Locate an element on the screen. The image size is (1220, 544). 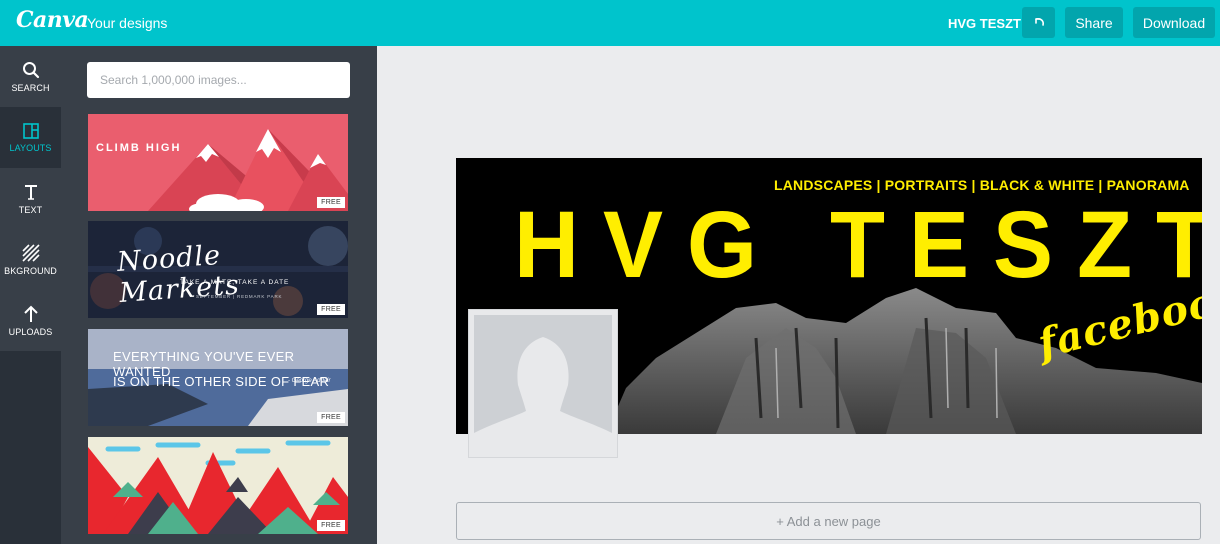
nav-search-label: SEARCH is located at coordinates (30, 87).